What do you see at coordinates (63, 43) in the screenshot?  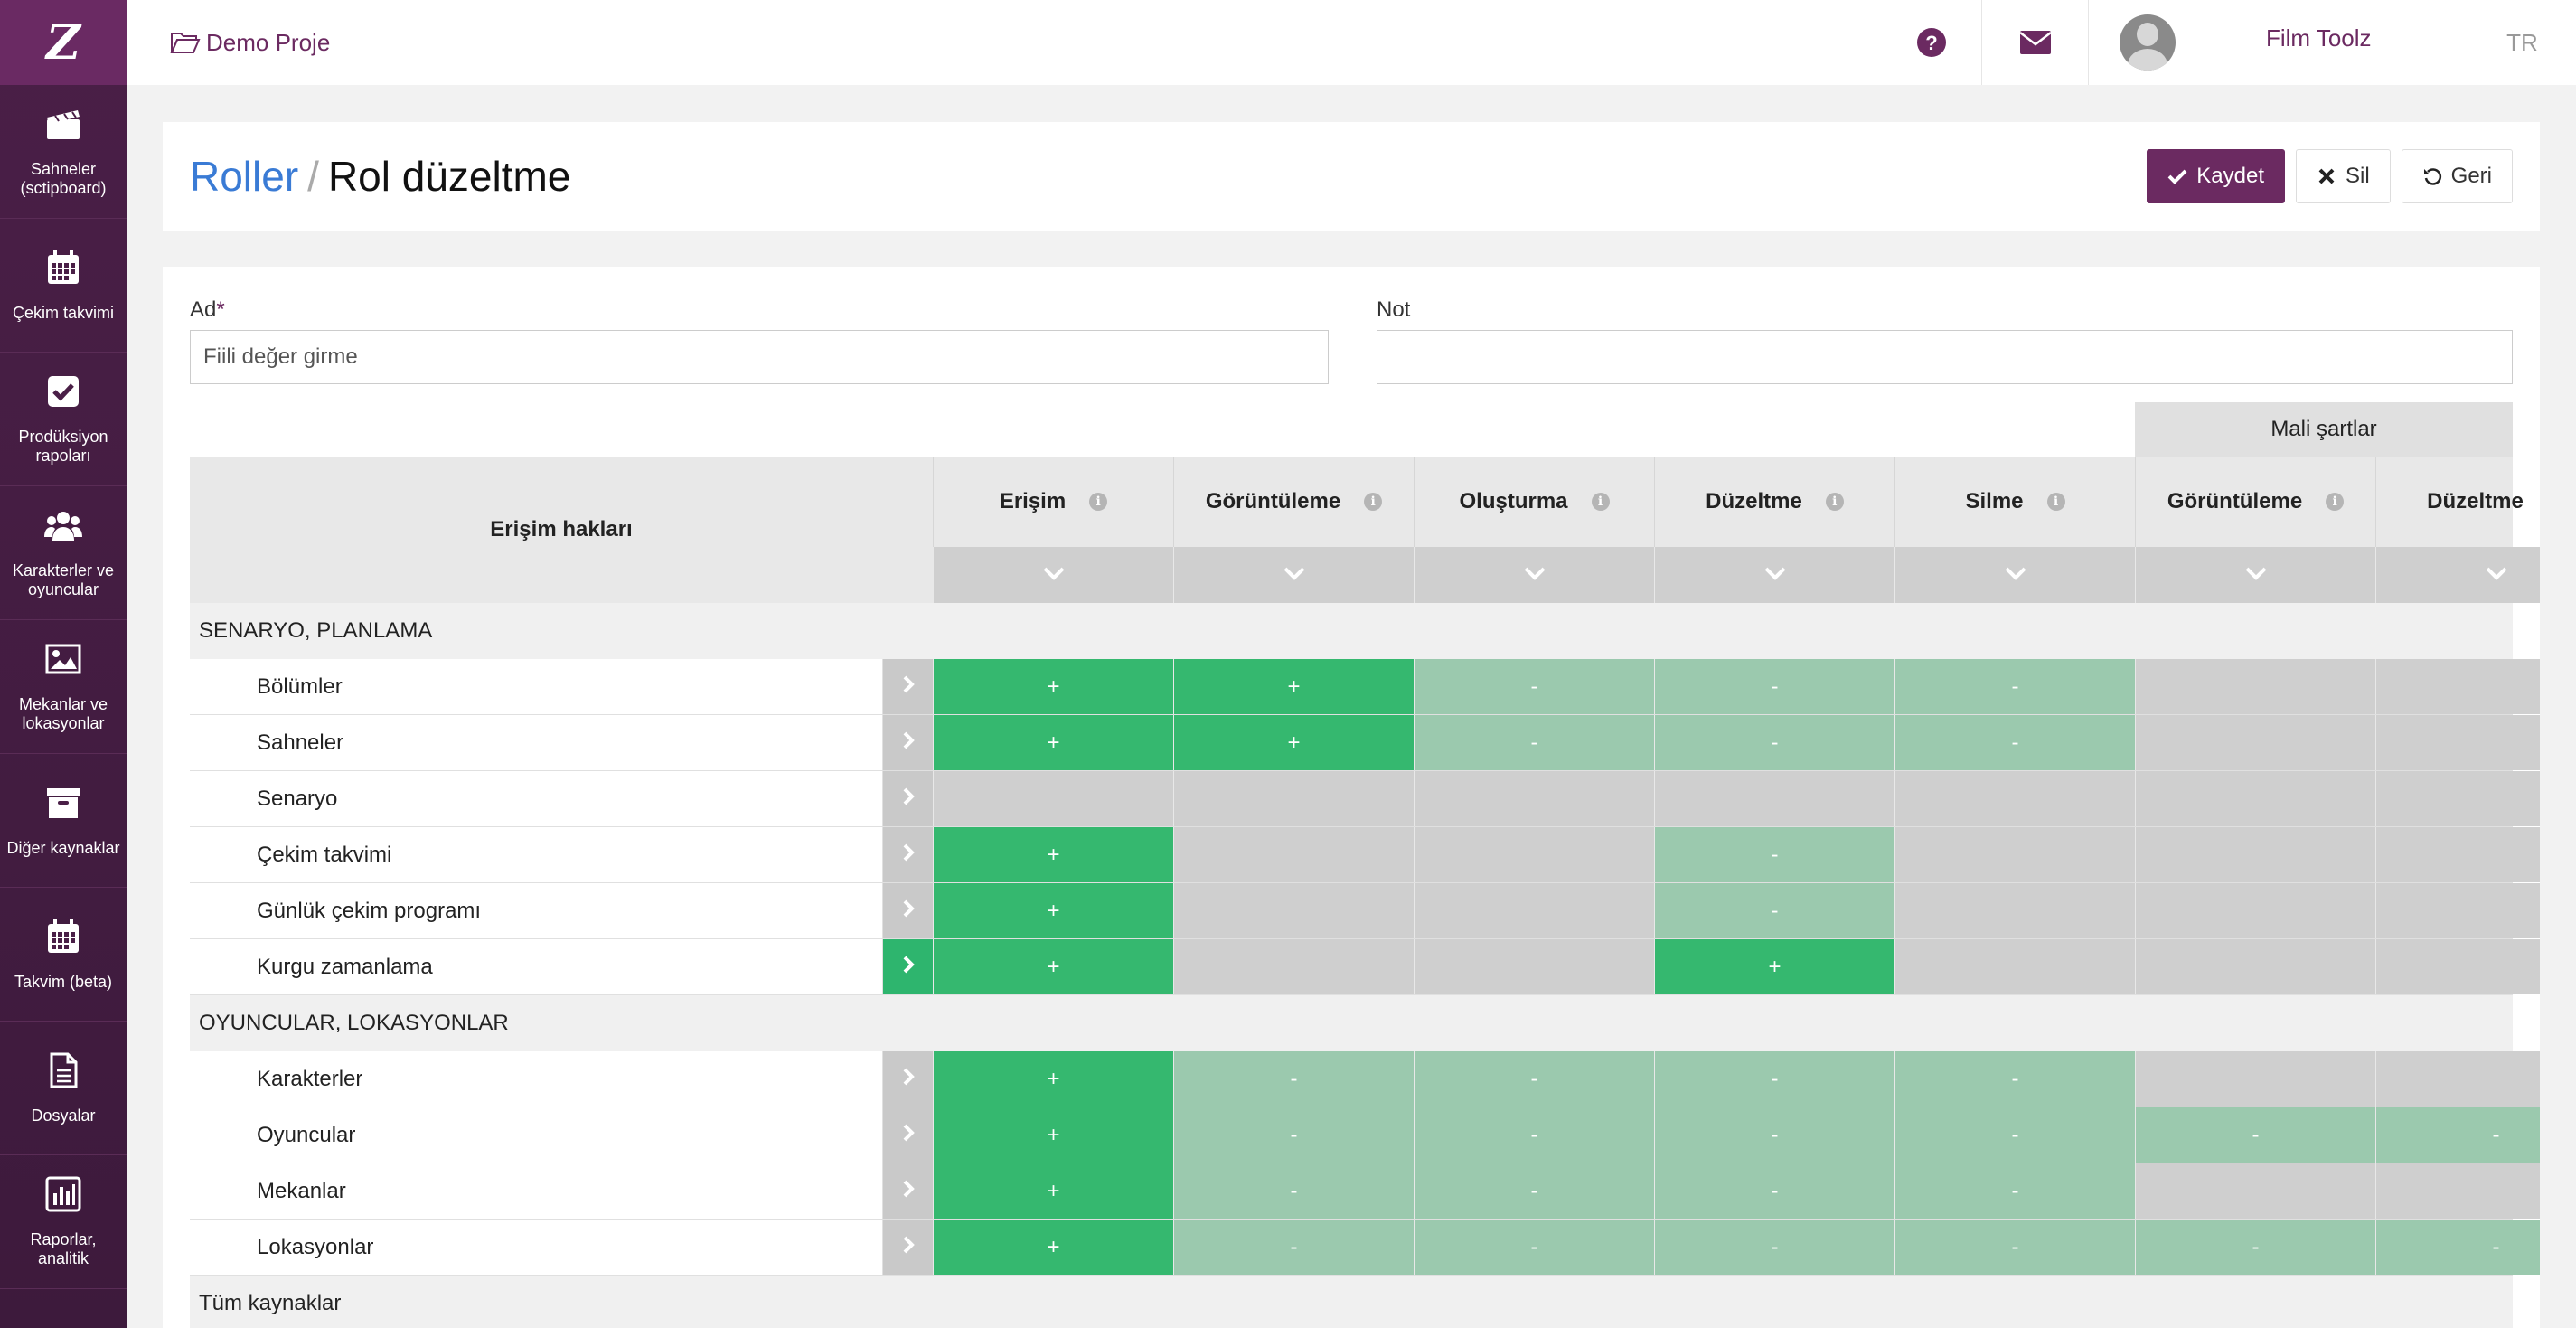 I see `app-logo: Z` at bounding box center [63, 43].